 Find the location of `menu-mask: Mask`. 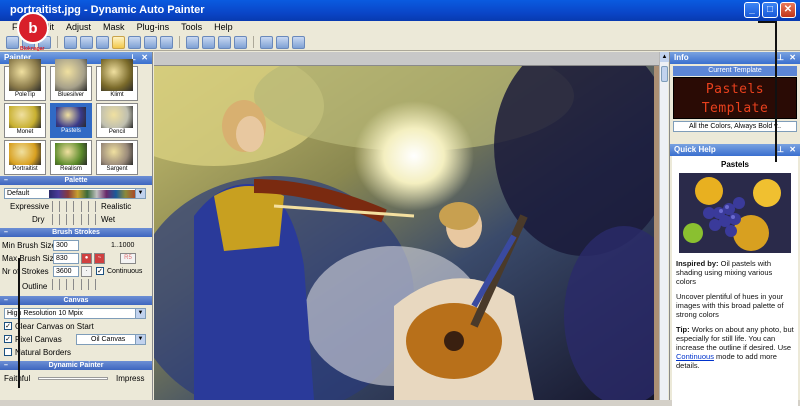

menu-mask: Mask is located at coordinates (114, 27).